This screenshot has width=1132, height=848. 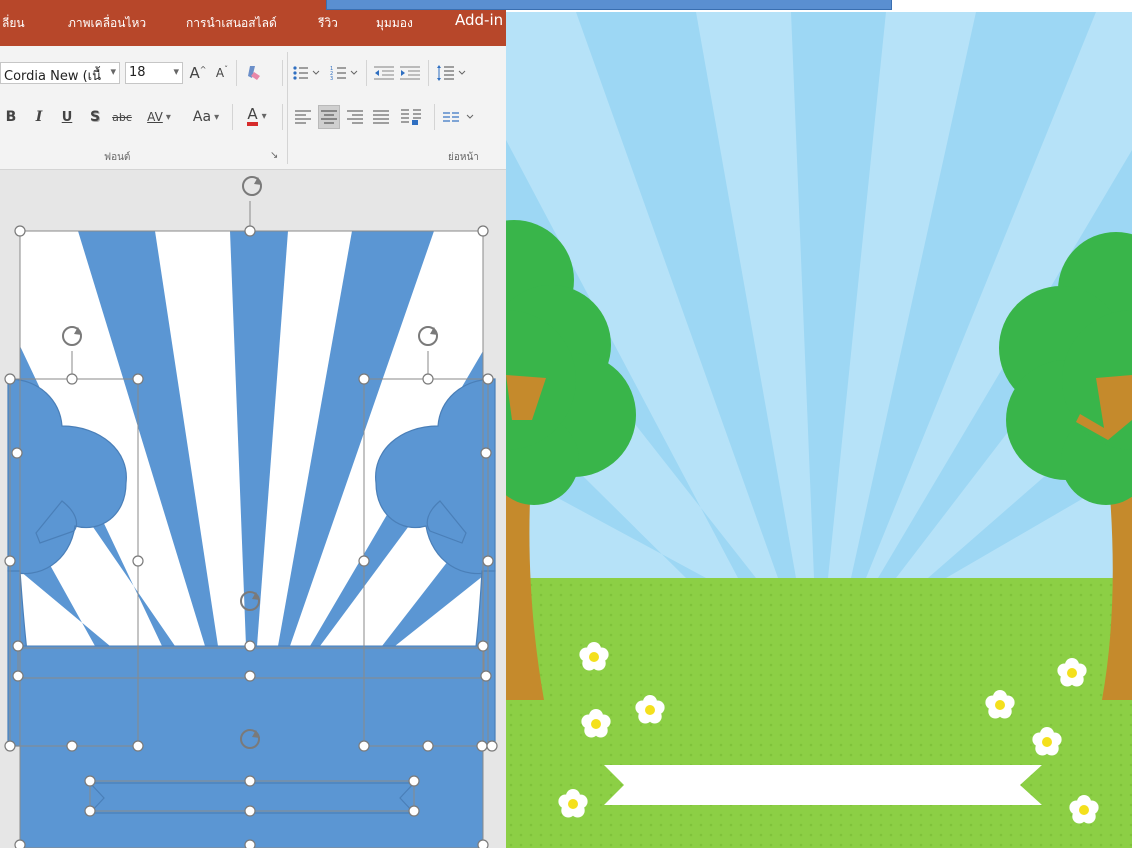 I want to click on line-spacing-button, so click(x=452, y=73).